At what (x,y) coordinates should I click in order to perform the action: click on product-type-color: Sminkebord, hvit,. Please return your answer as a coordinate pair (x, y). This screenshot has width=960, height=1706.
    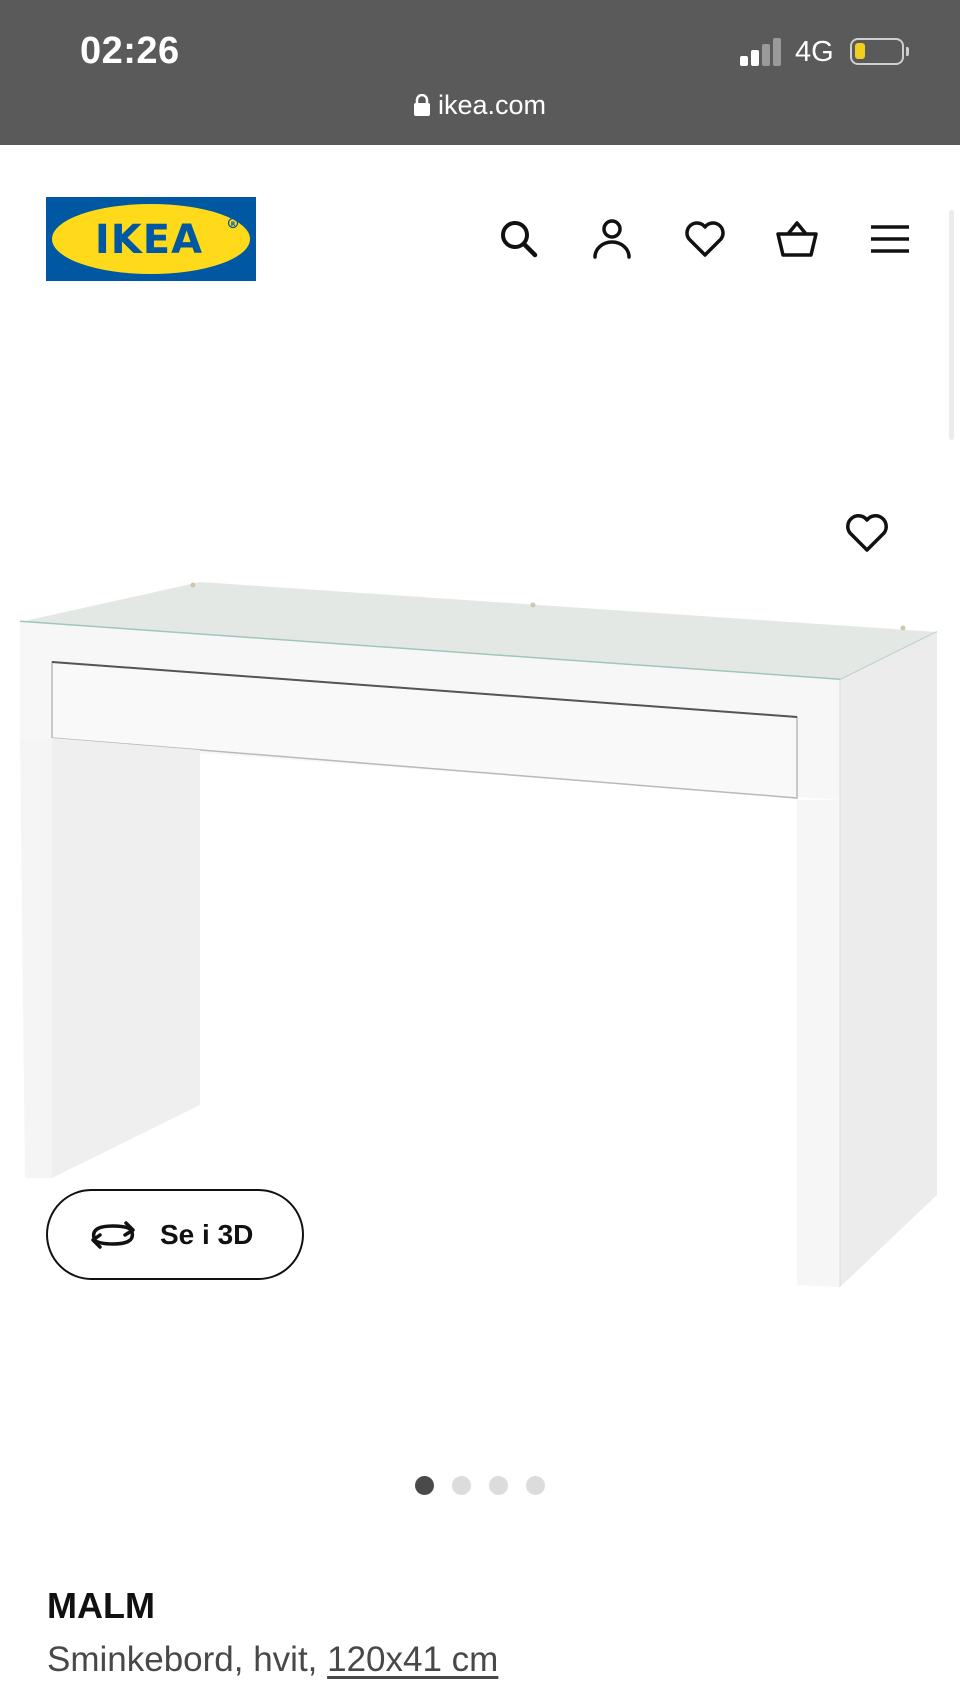
    Looking at the image, I should click on (187, 1659).